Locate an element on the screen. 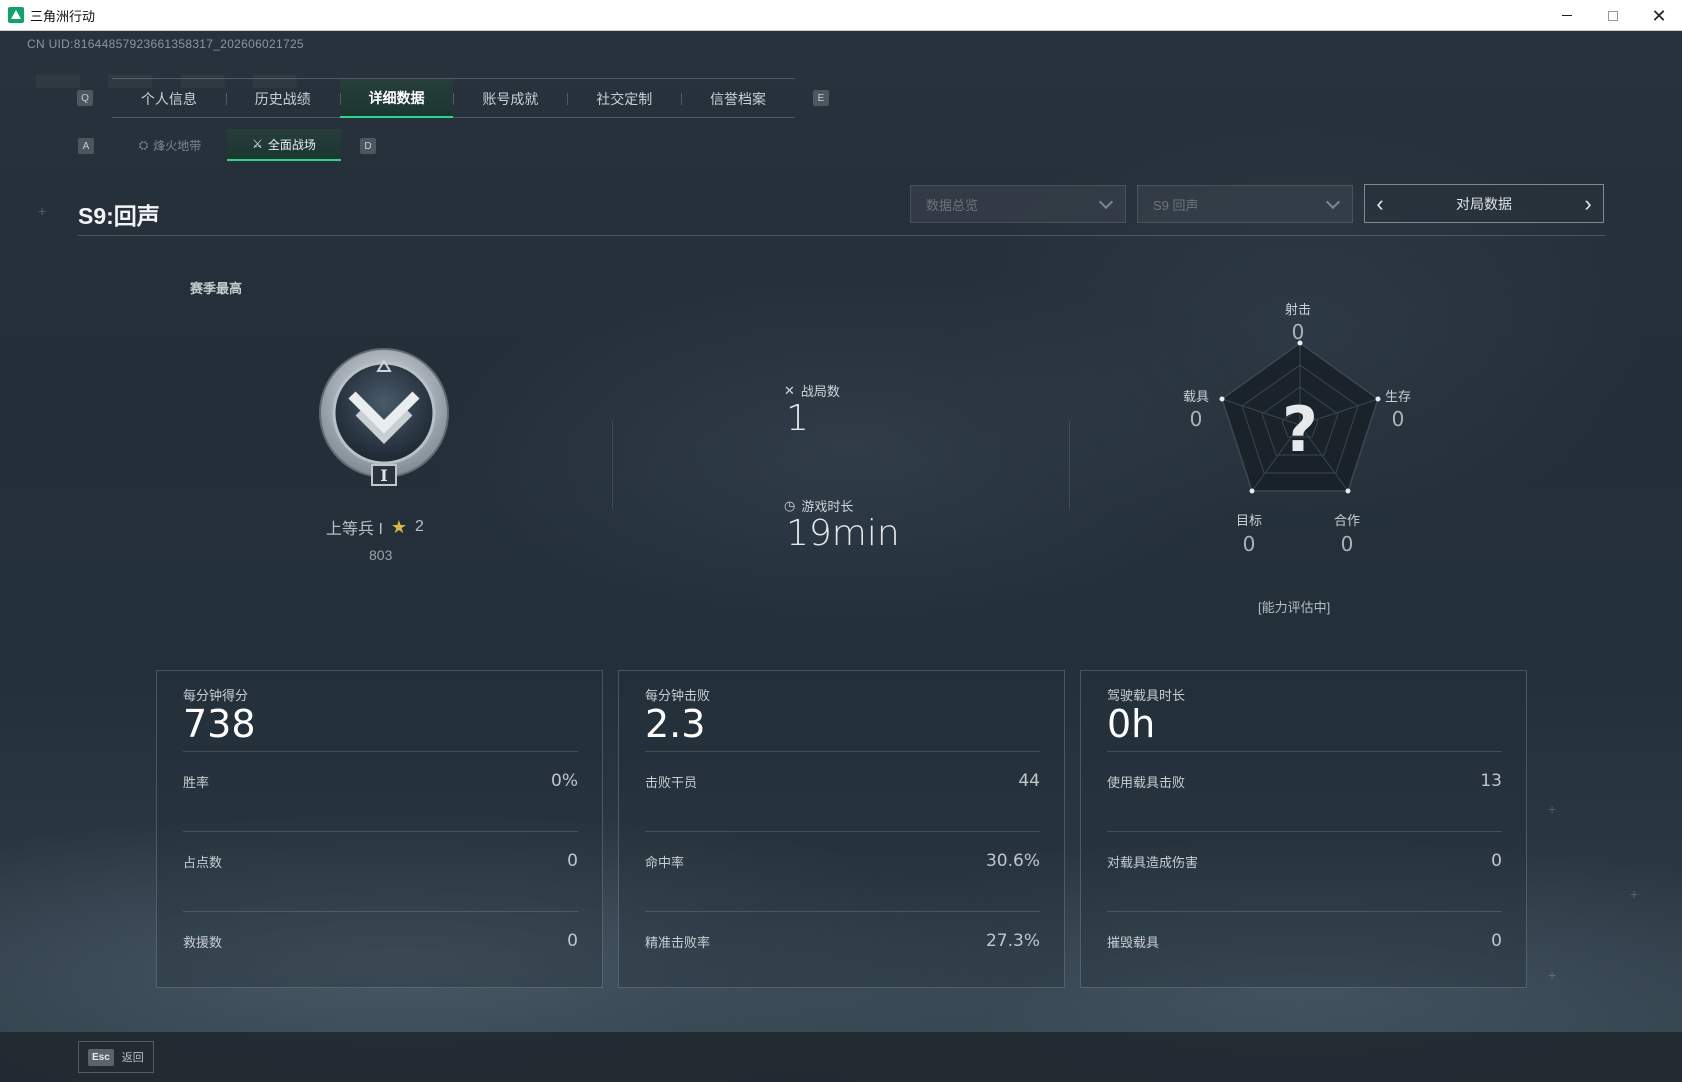  stat-row: 精准击败率 27.3% is located at coordinates (842, 941).